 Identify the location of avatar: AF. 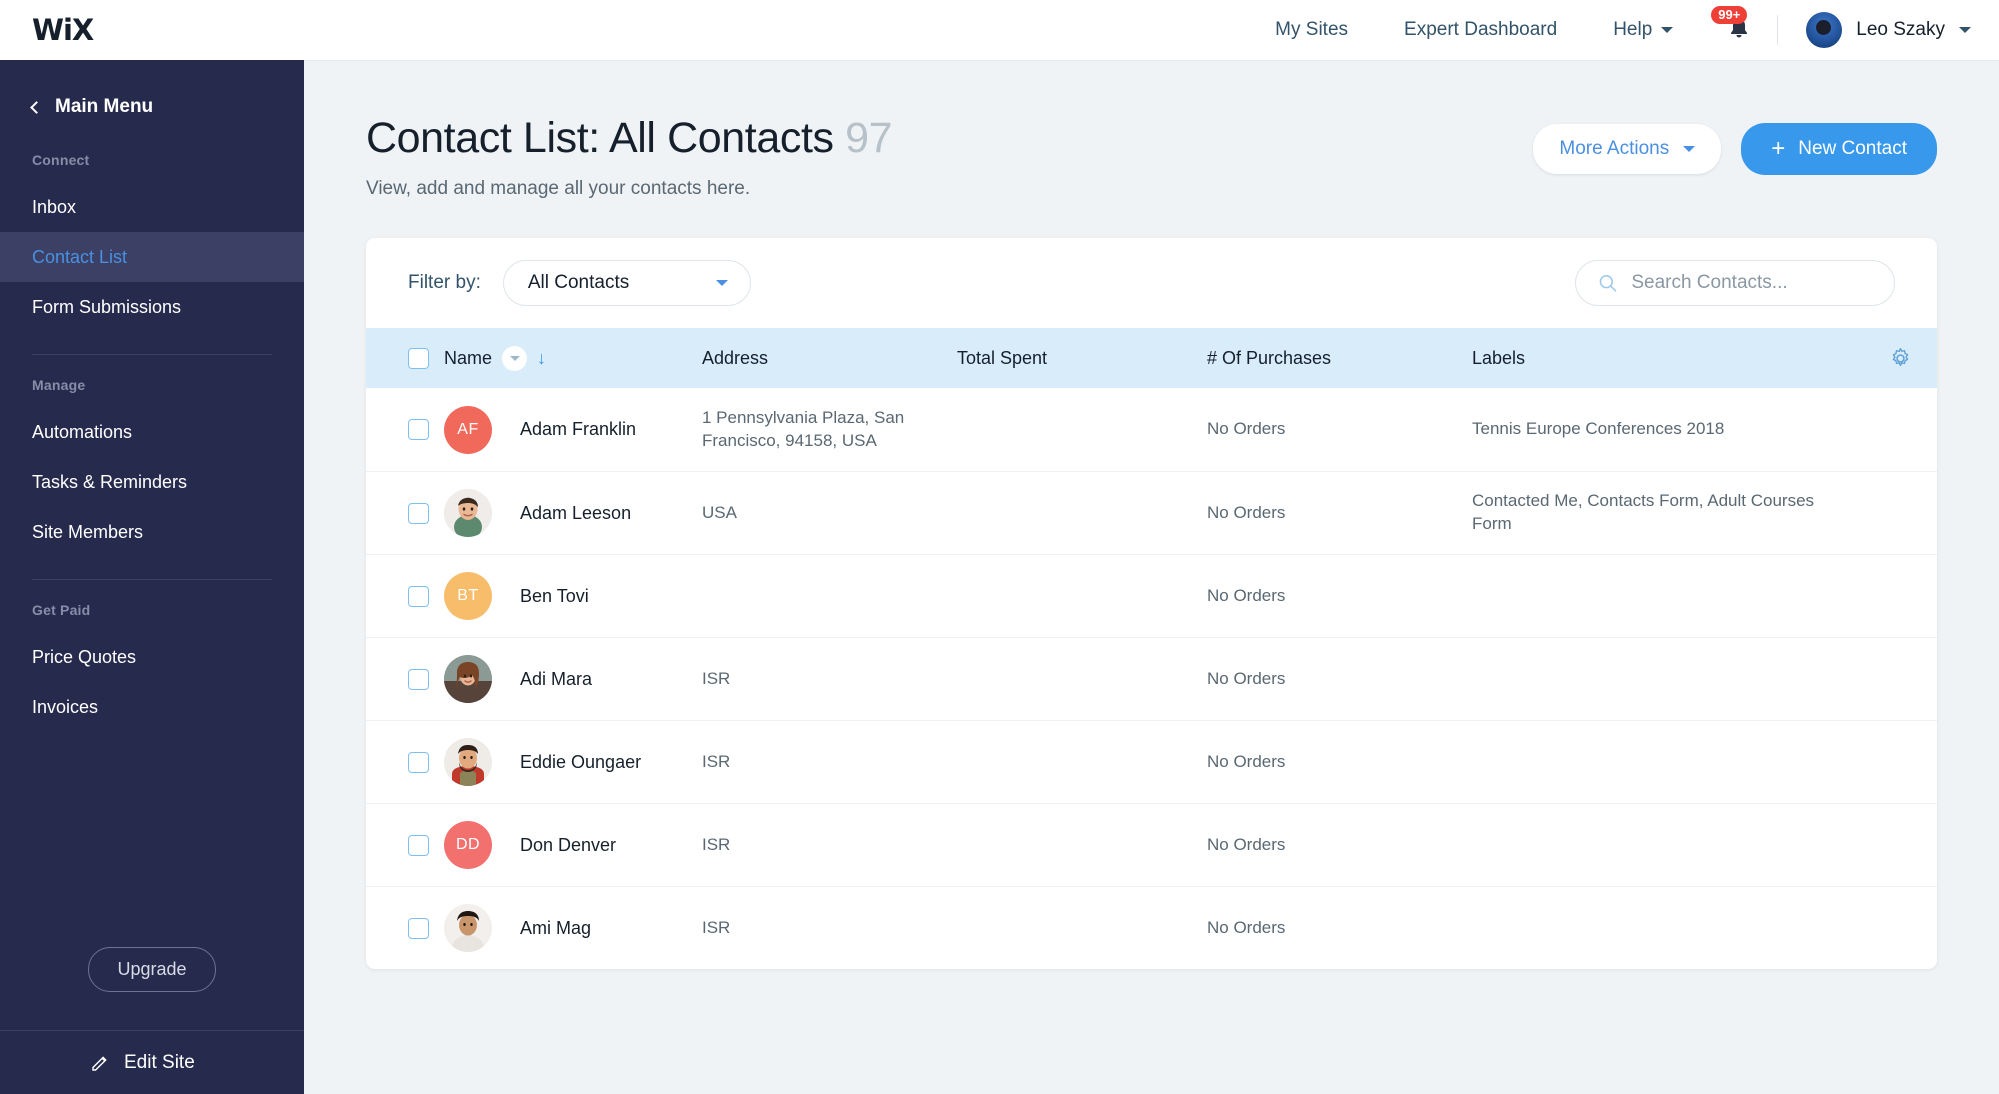
(468, 429).